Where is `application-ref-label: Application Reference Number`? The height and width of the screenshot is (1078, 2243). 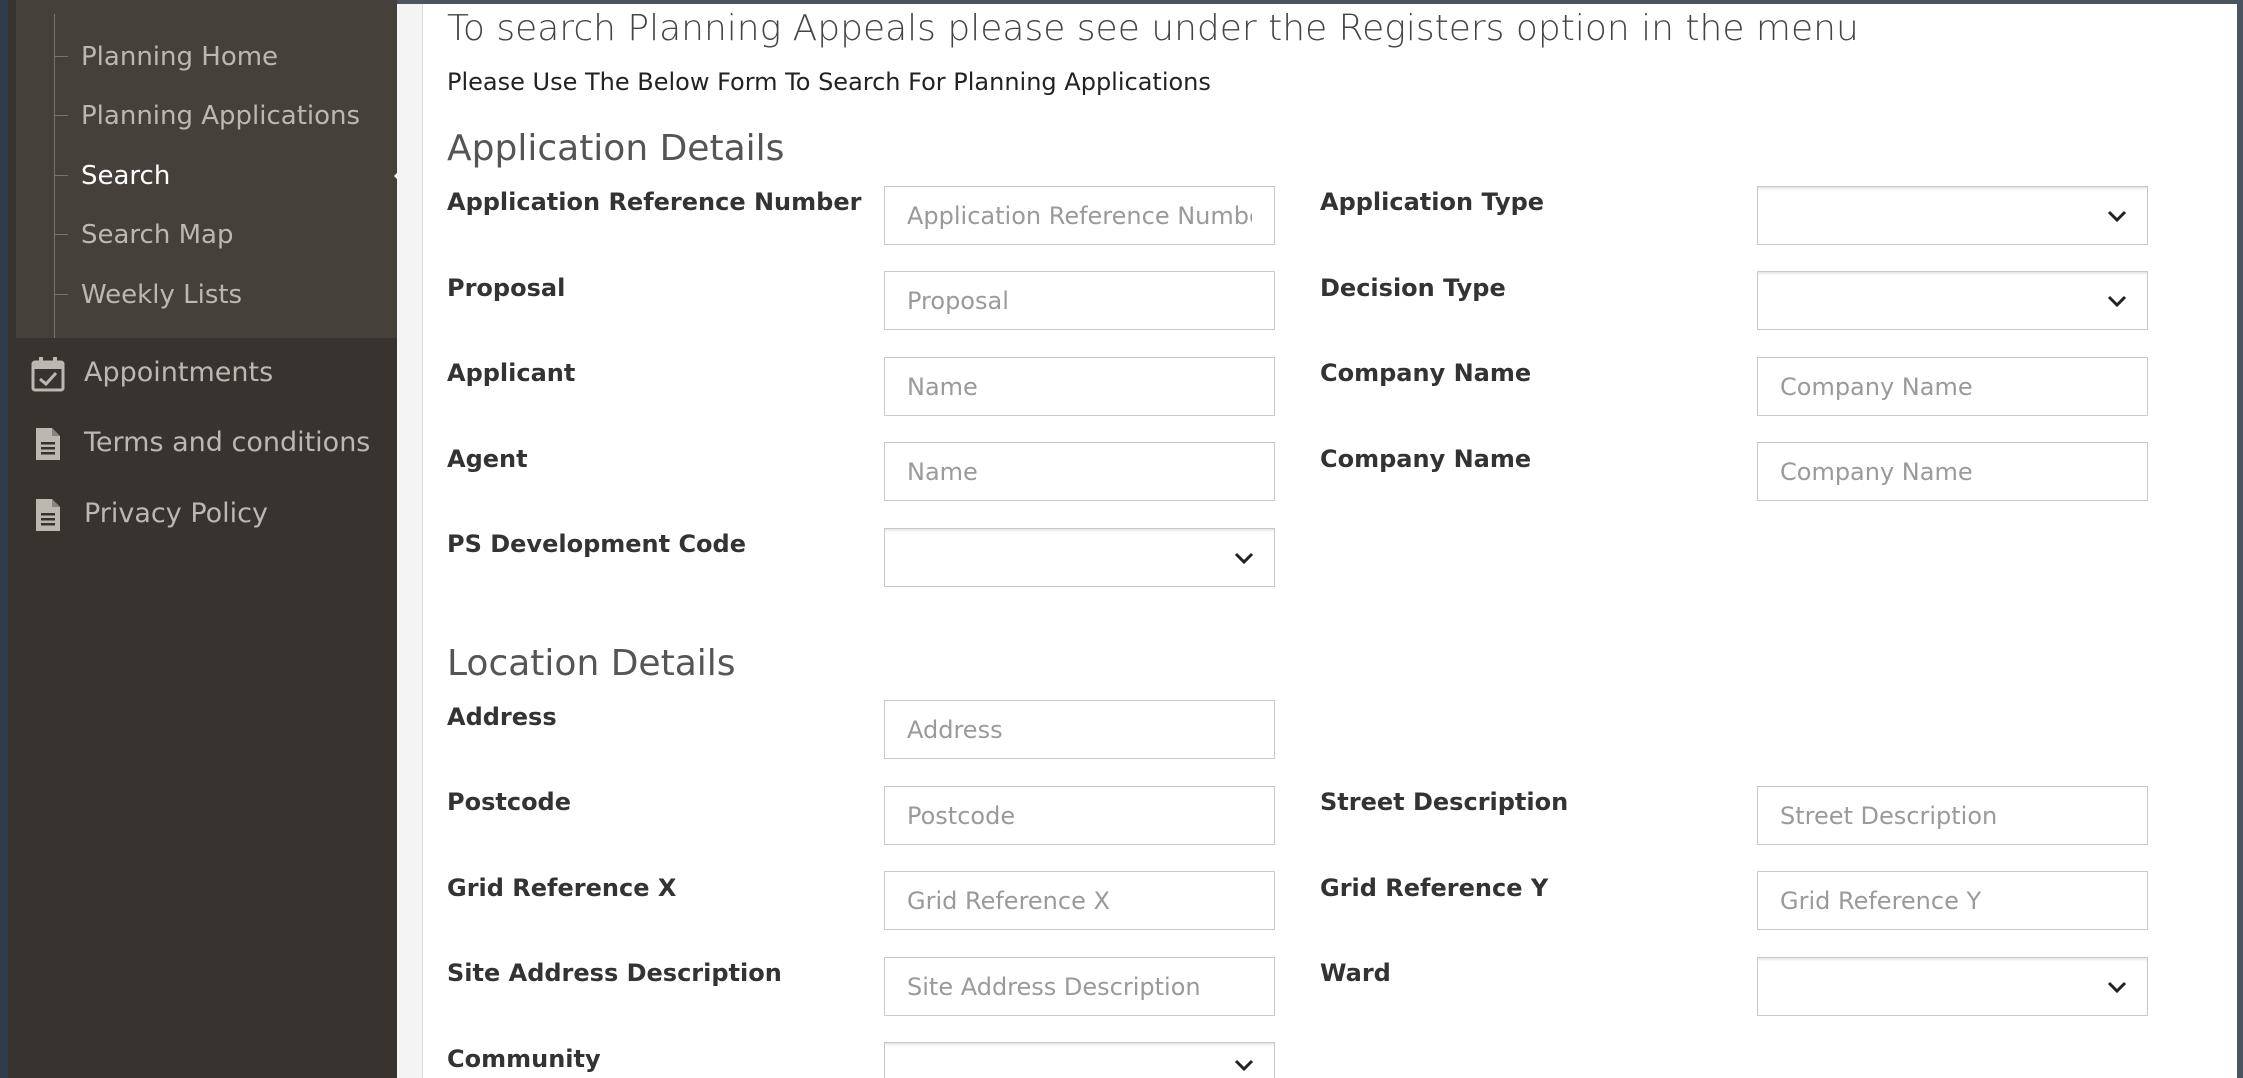 application-ref-label: Application Reference Number is located at coordinates (654, 202).